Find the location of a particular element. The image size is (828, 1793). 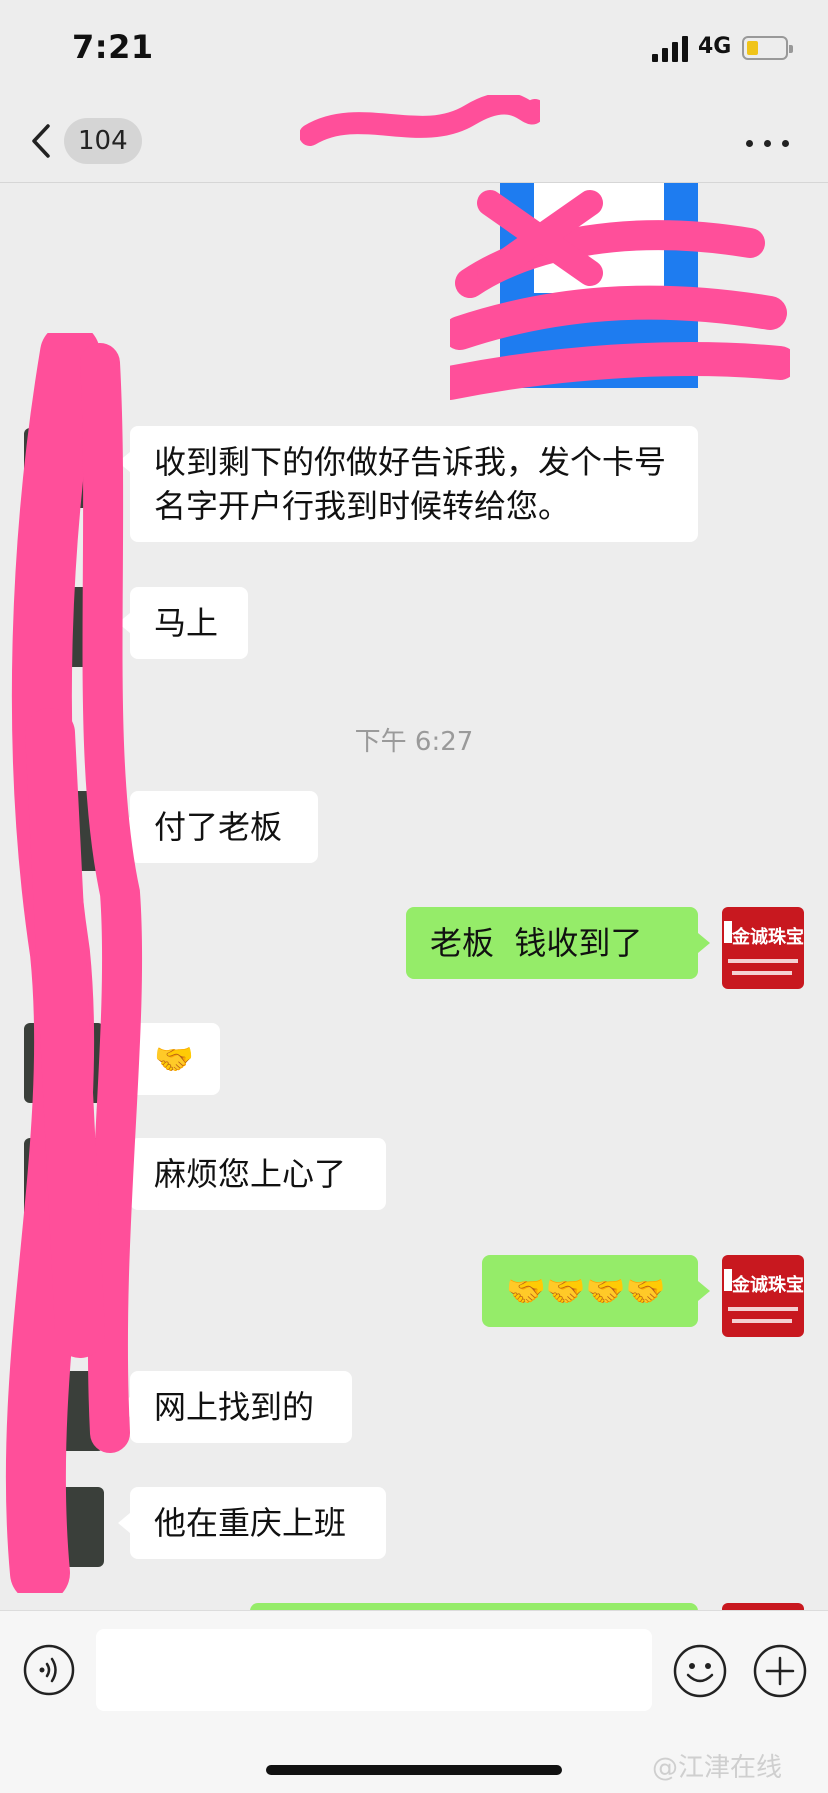

message-text: 老板 钱收到了 is located at coordinates (536, 943).